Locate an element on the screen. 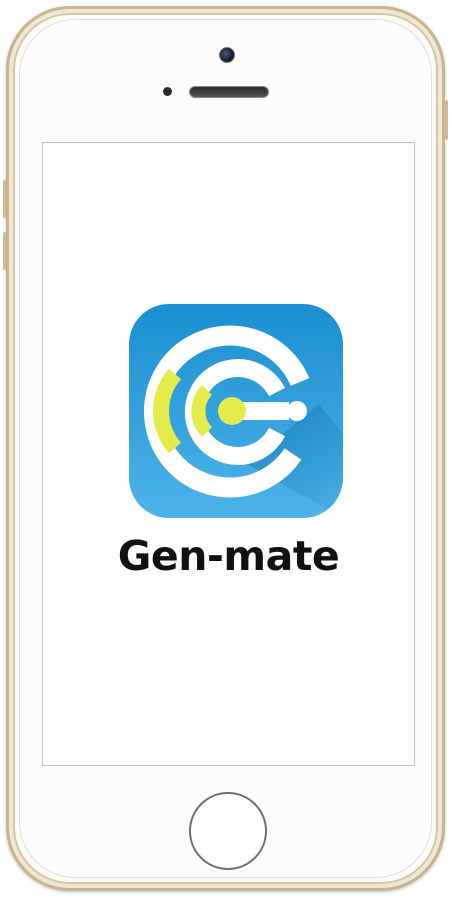 The width and height of the screenshot is (451, 897). earpiece-speaker is located at coordinates (229, 92).